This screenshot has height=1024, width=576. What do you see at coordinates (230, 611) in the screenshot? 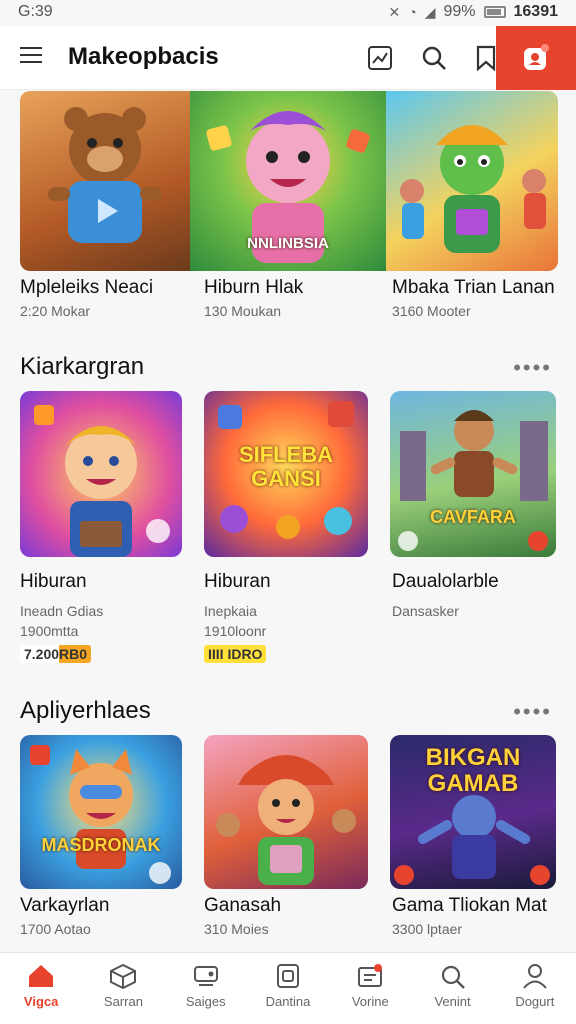
I see `card-detail: Inepkaia` at bounding box center [230, 611].